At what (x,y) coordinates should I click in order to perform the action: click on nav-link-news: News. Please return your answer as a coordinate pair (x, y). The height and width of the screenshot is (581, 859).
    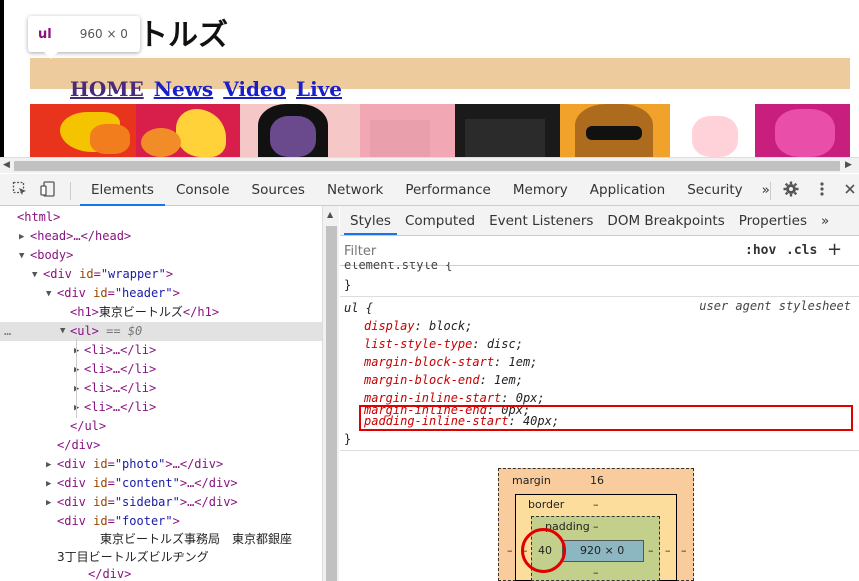
    Looking at the image, I should click on (183, 89).